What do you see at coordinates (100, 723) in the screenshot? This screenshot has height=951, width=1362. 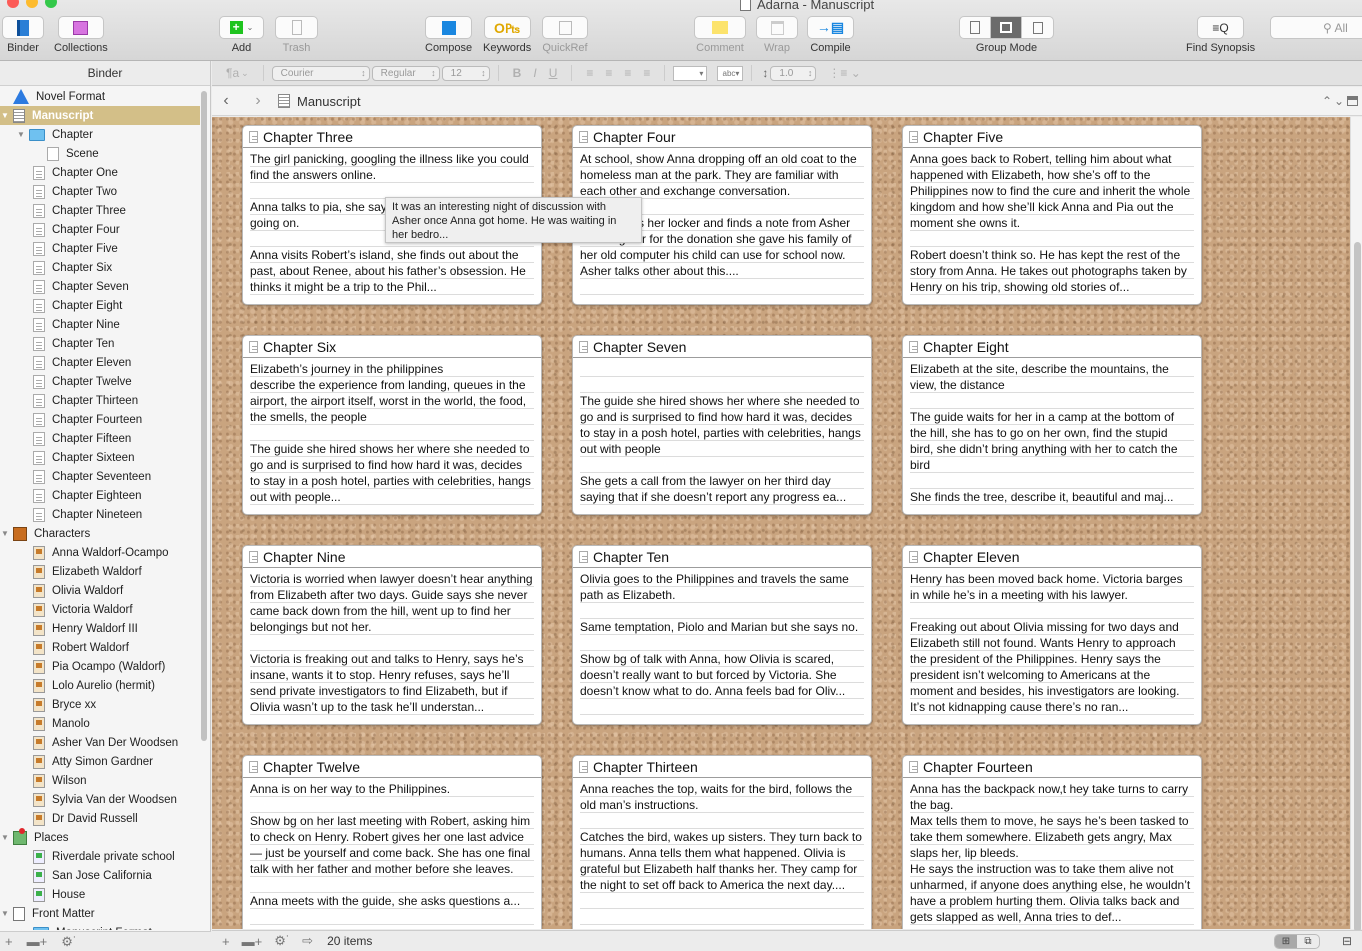 I see `binder-item: Manolo` at bounding box center [100, 723].